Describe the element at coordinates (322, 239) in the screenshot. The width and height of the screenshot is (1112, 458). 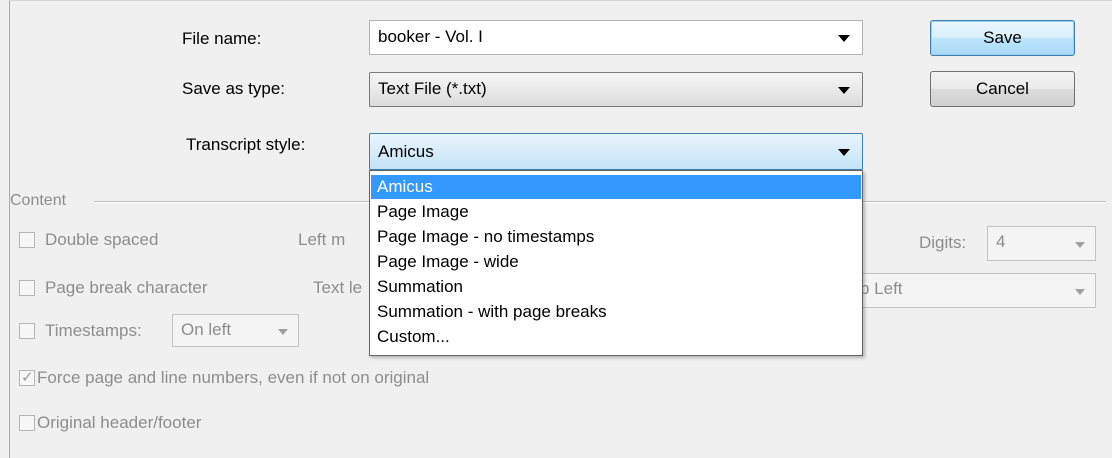
I see `left-margin-label: Left m` at that location.